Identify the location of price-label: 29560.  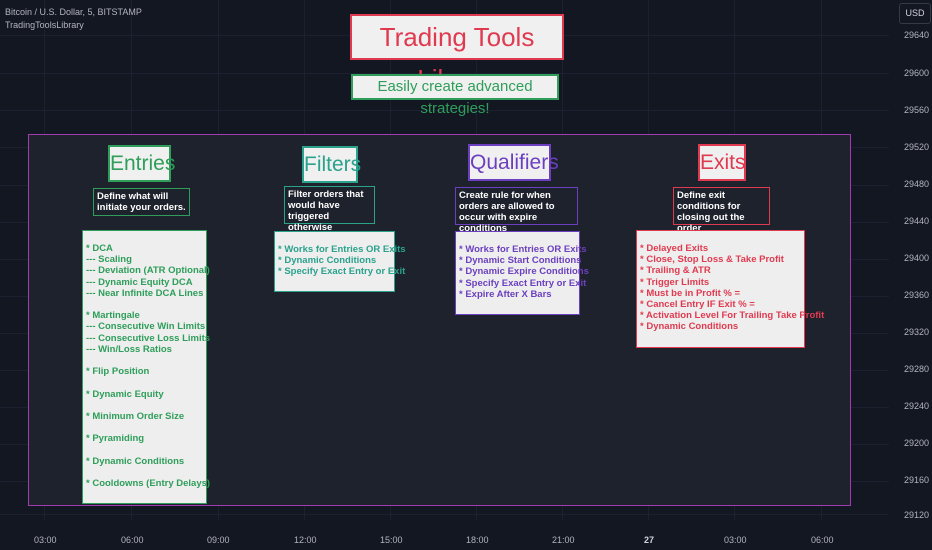
(917, 110).